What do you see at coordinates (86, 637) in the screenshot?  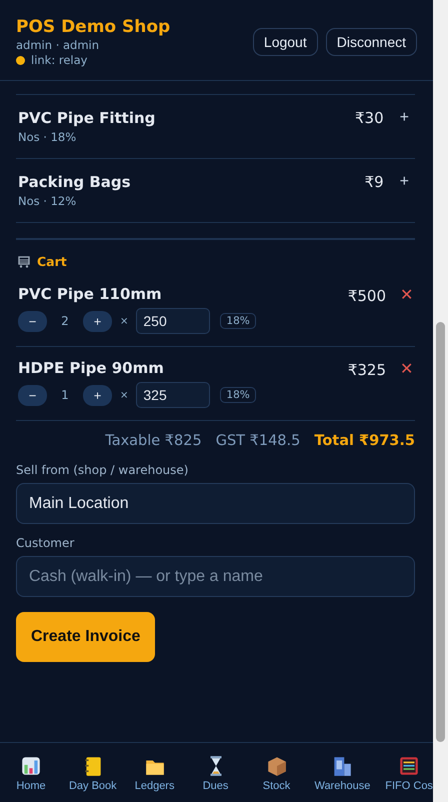 I see `create-invoice-button: Create Invoice` at bounding box center [86, 637].